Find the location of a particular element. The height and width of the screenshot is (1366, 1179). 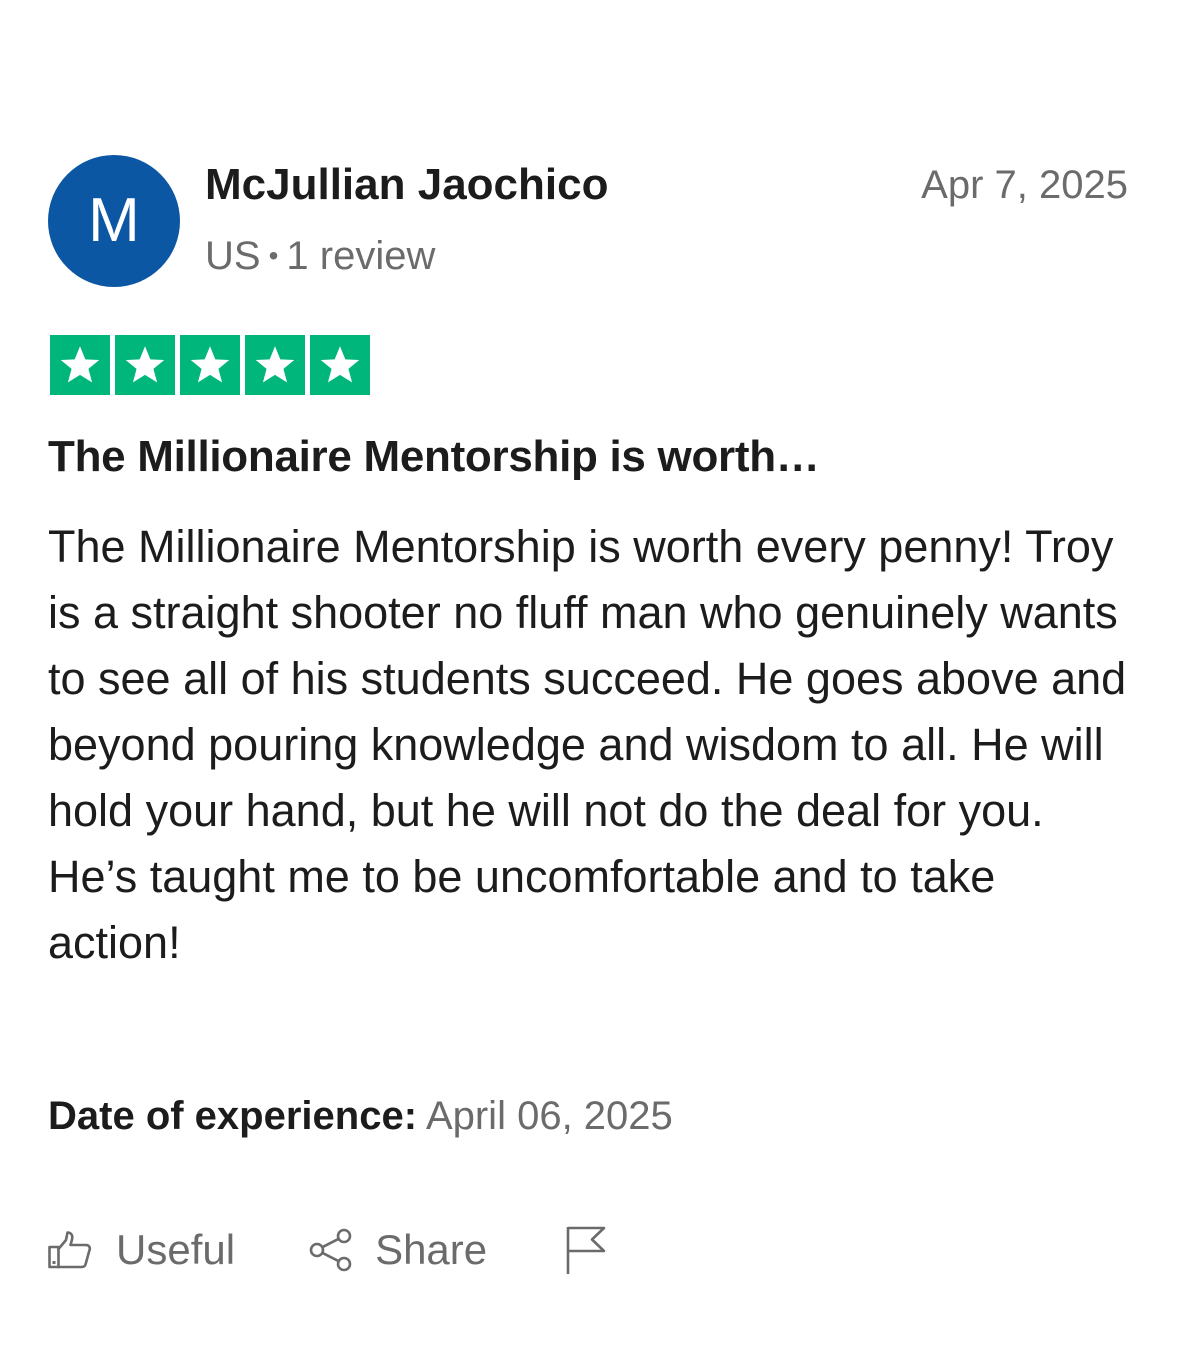

date-of-experience: Date of experience: April 06, 2025 is located at coordinates (360, 1116).